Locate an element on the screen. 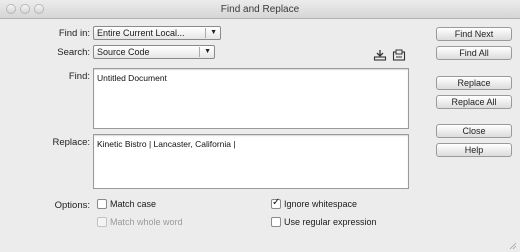 The image size is (520, 252). find-text: Untitled Document is located at coordinates (132, 78).